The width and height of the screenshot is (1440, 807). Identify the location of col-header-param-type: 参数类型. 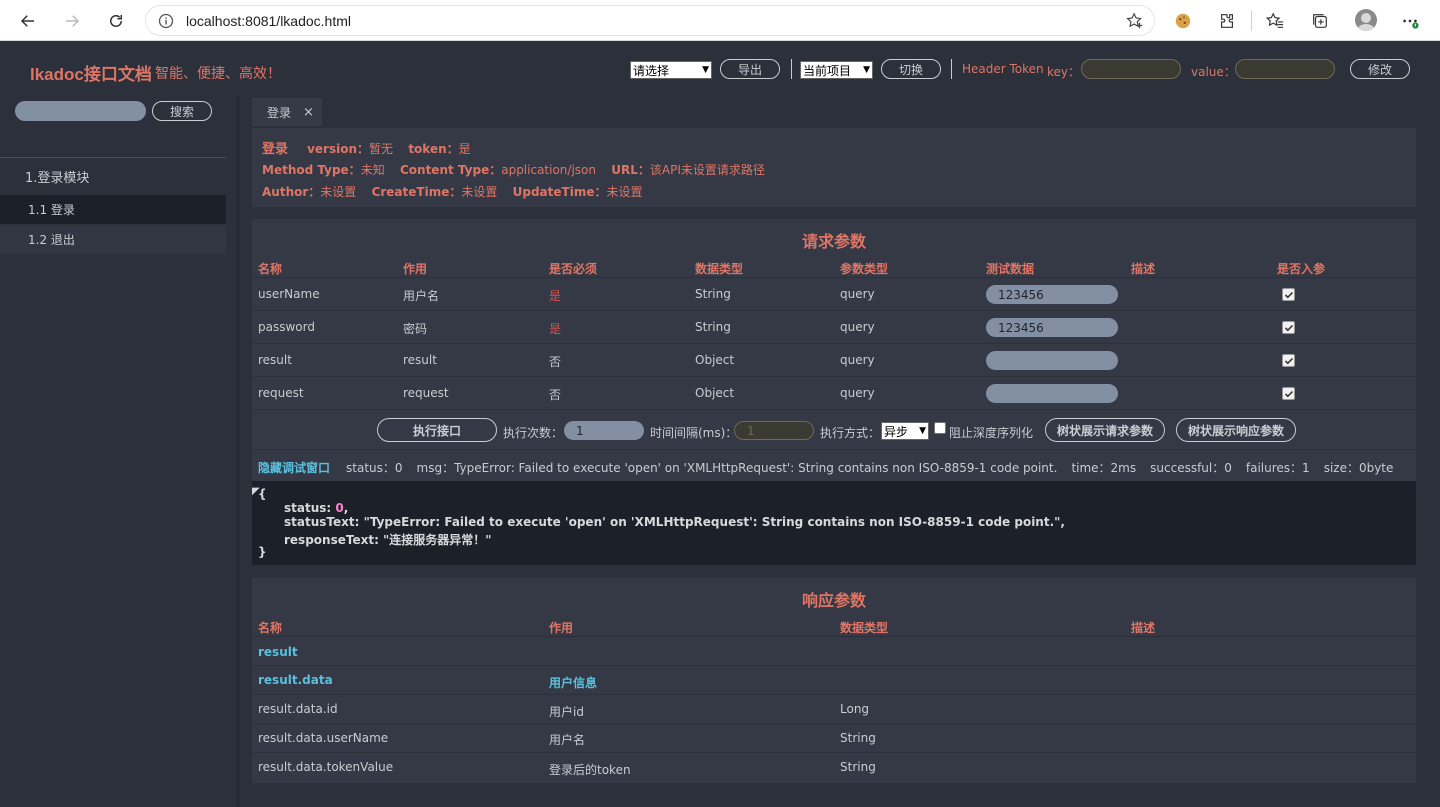
(864, 269).